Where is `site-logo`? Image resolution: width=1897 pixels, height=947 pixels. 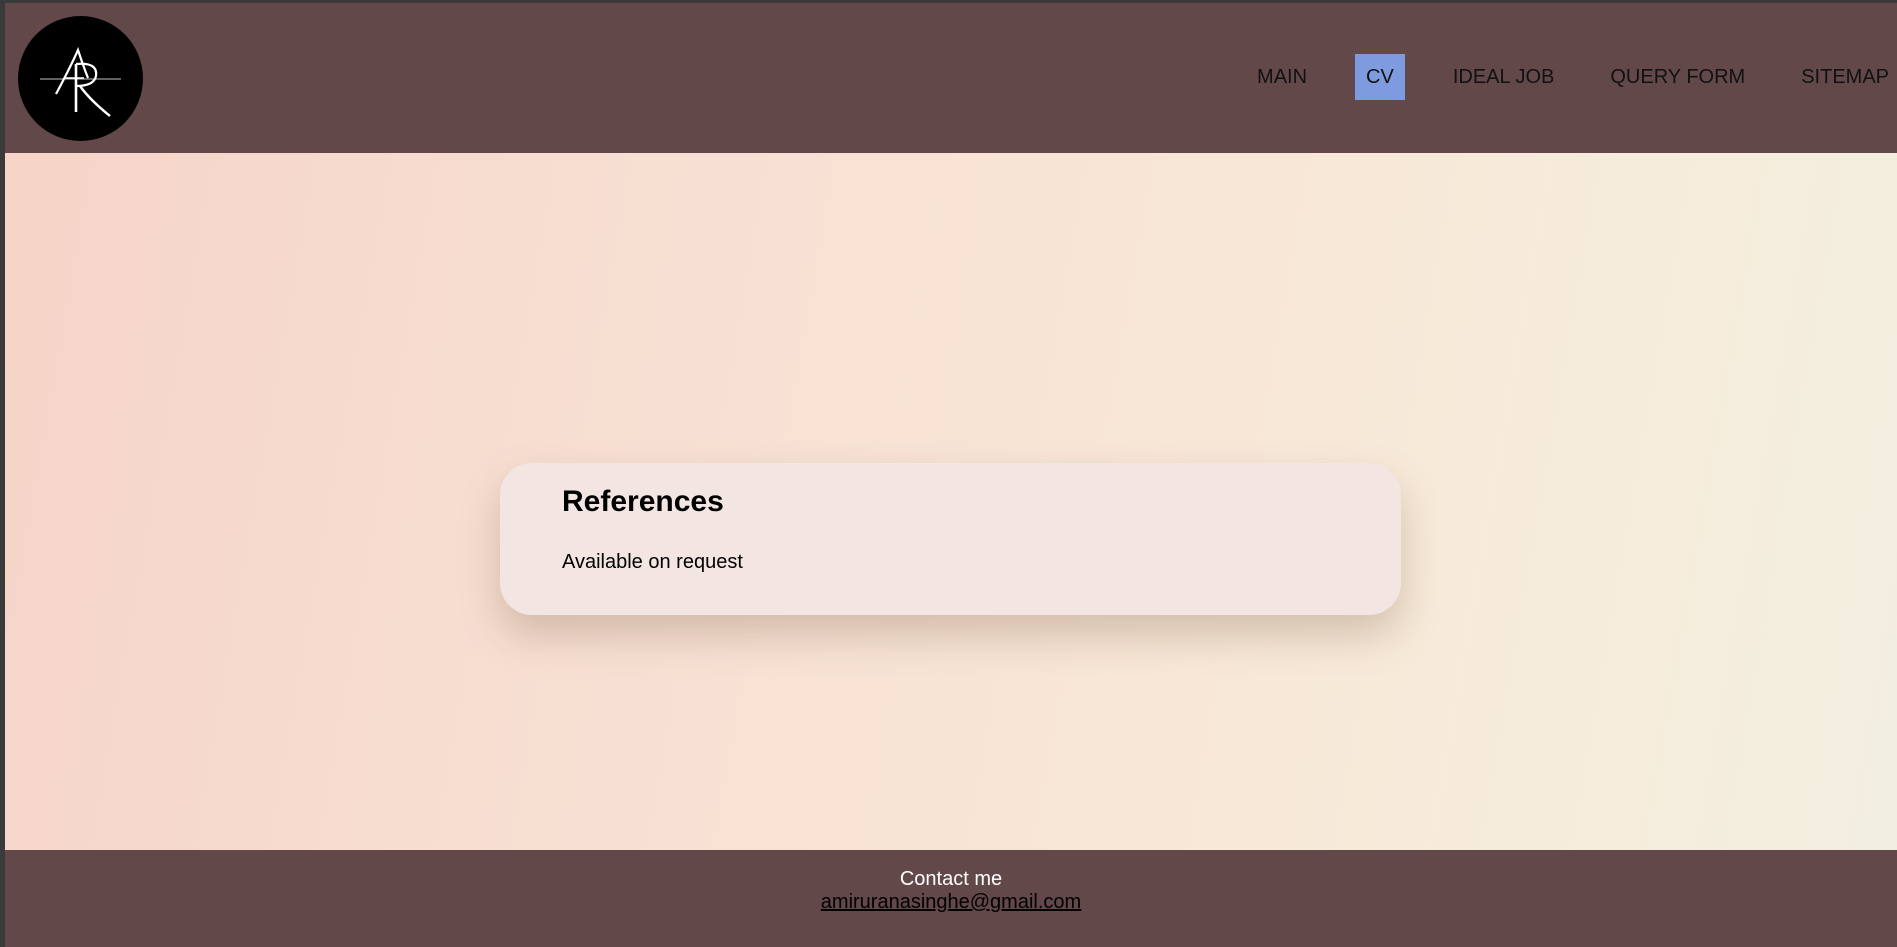
site-logo is located at coordinates (80, 78).